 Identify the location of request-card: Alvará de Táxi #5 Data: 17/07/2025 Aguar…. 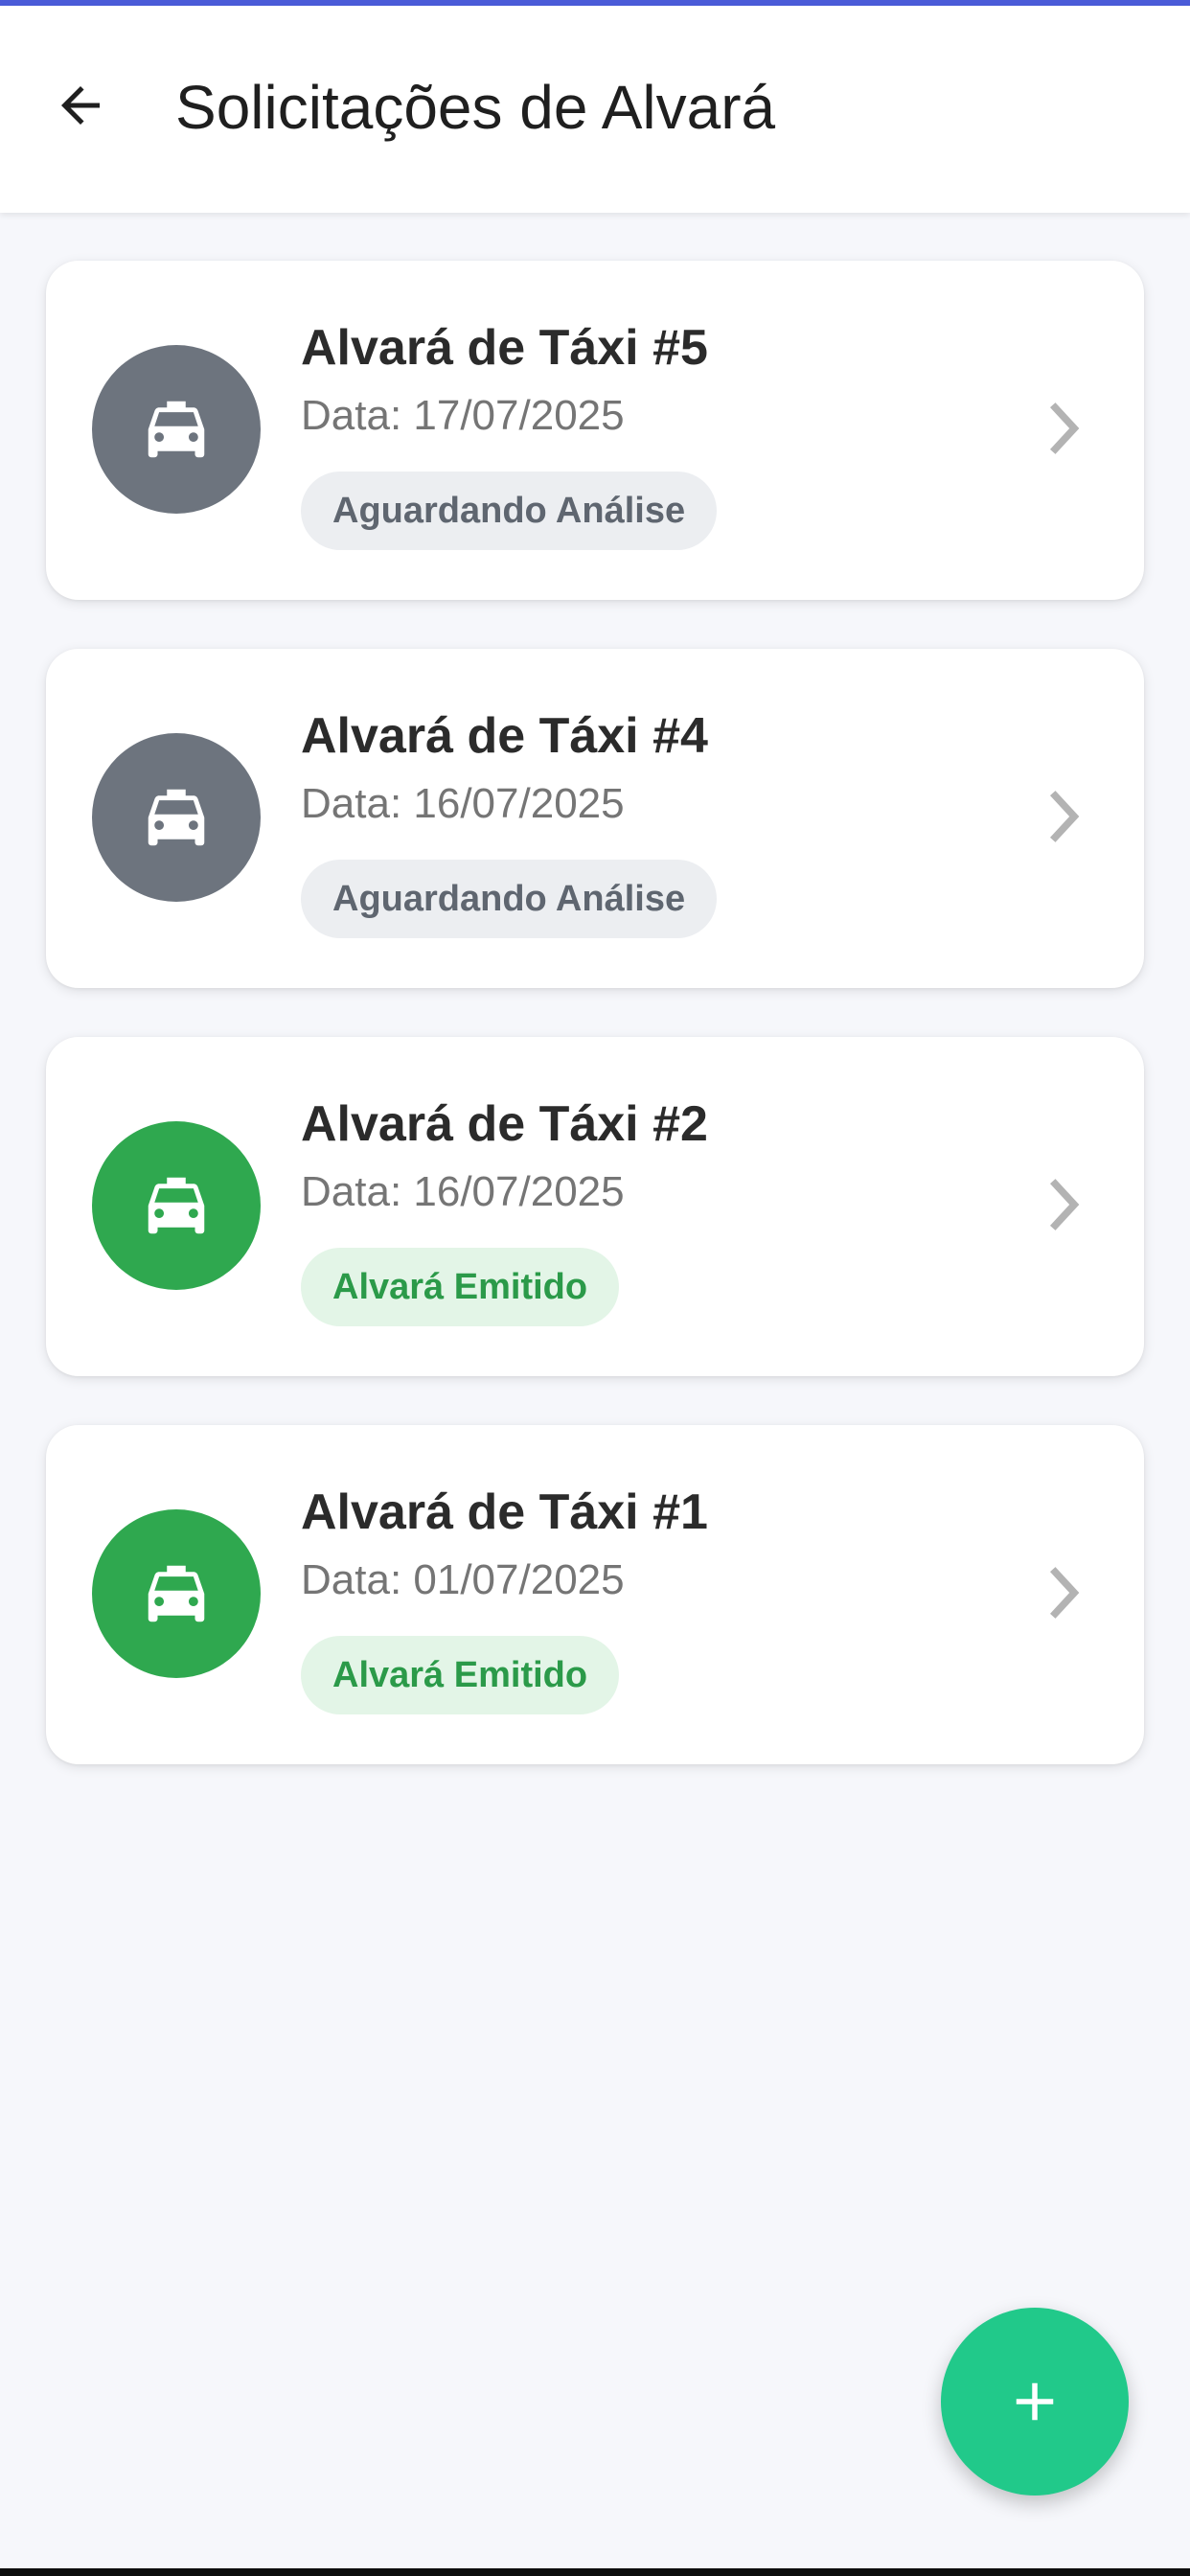
(595, 430).